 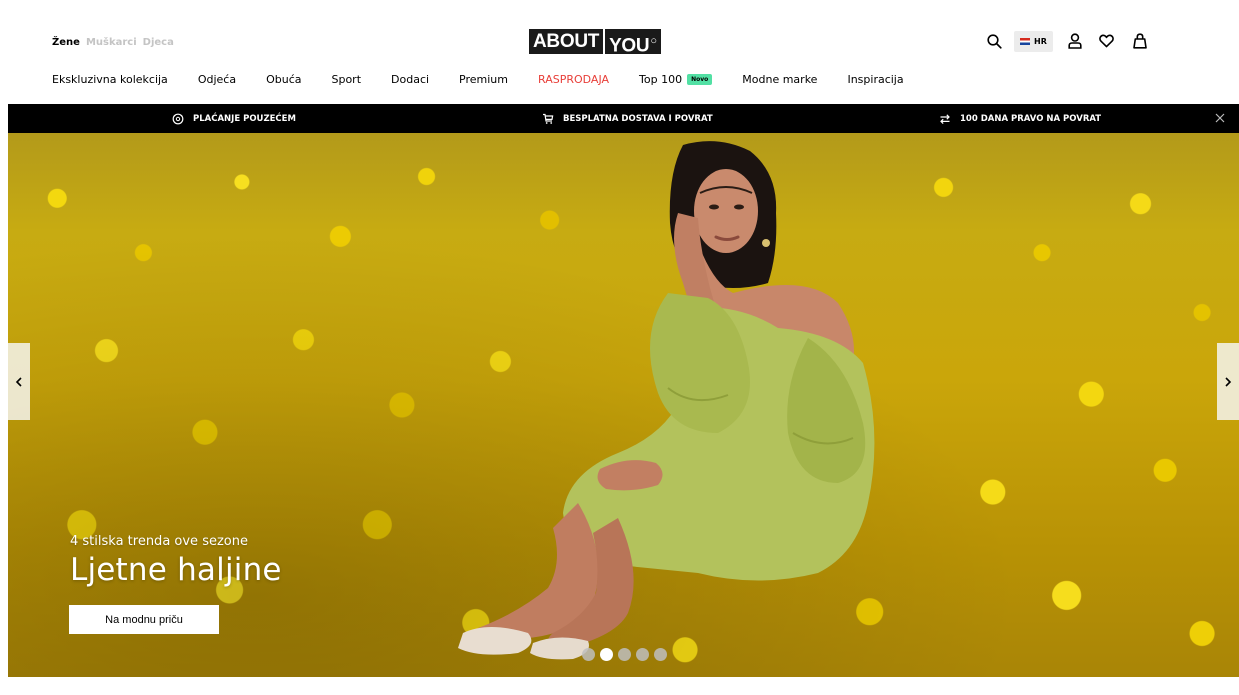 I want to click on carousel-dots, so click(x=624, y=654).